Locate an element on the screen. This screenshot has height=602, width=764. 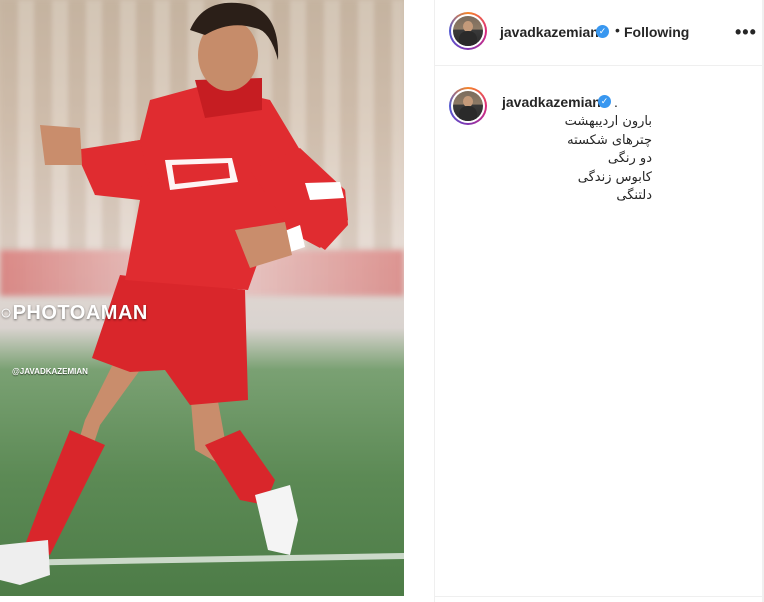
caption-line: چترهای شکسته is located at coordinates (609, 140).